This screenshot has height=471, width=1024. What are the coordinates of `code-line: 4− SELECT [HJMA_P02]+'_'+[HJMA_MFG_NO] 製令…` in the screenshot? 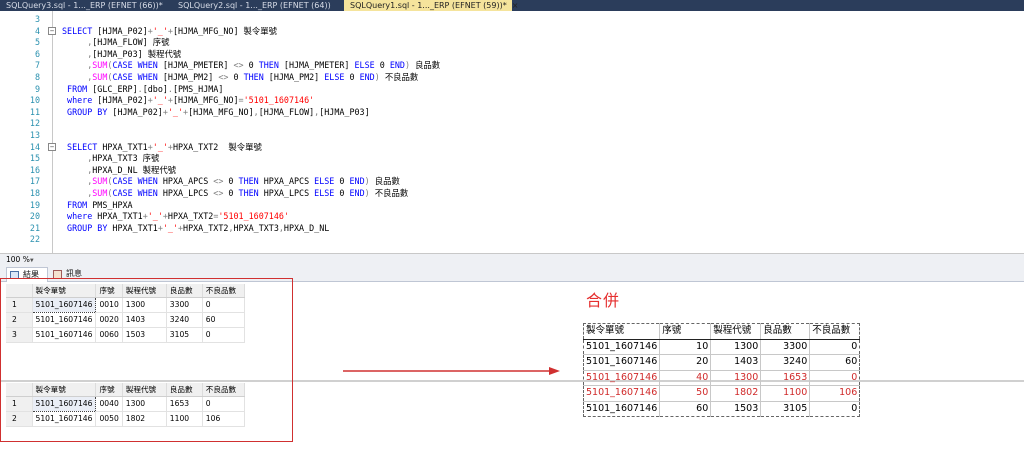 It's located at (512, 31).